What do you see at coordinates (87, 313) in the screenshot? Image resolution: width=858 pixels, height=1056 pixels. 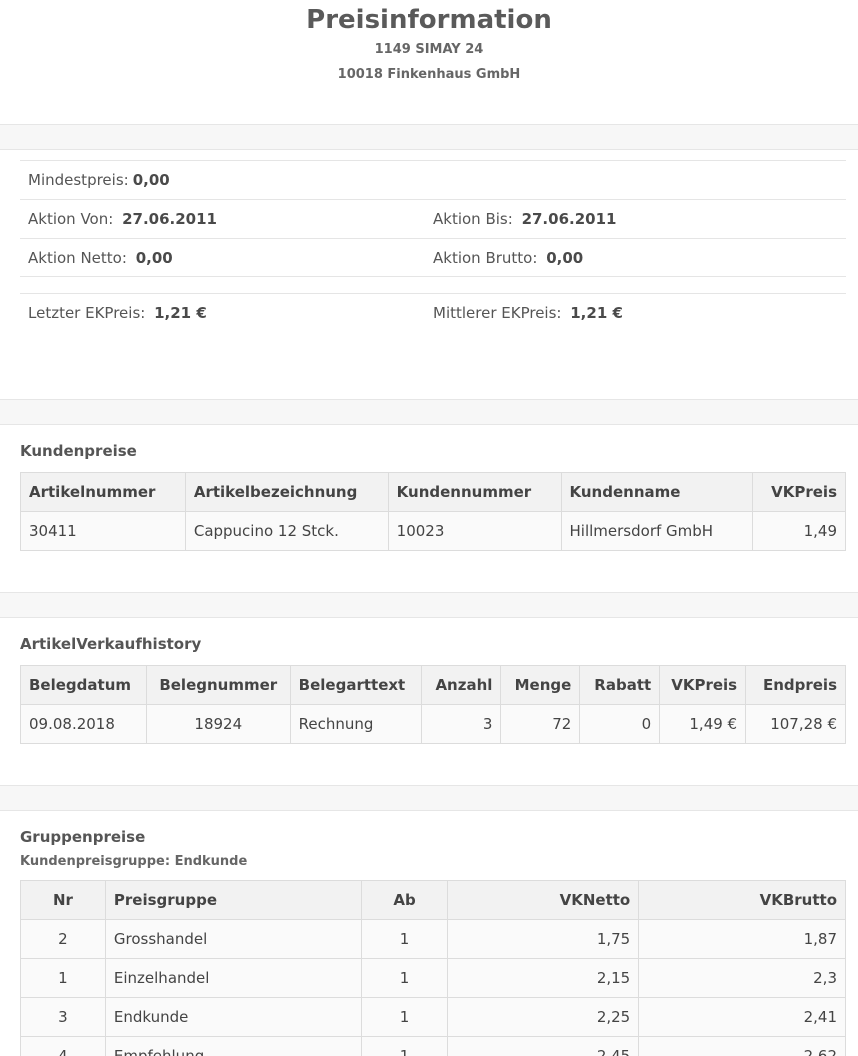 I see `letzter-ek-label: Letzter EKPreis:` at bounding box center [87, 313].